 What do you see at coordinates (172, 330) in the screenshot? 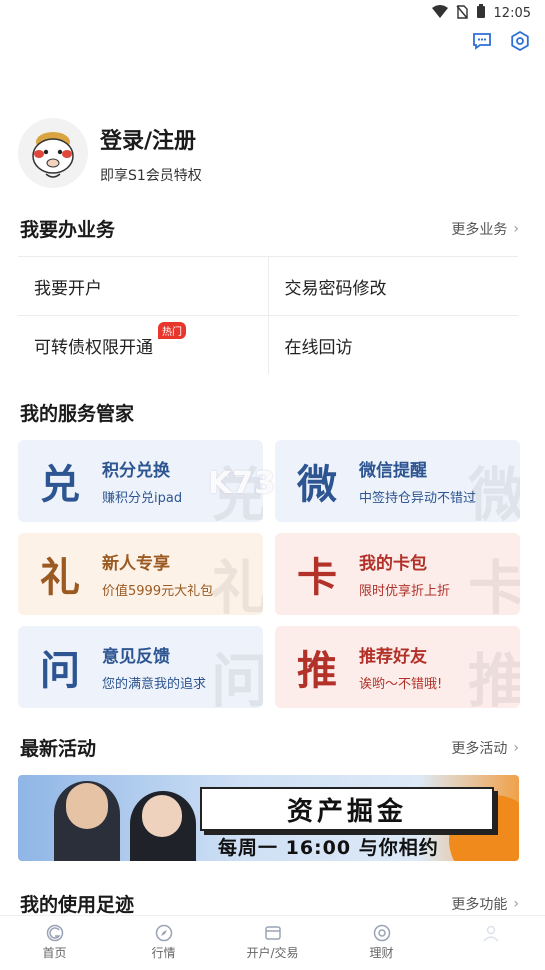
I see `hot-badge: 热门` at bounding box center [172, 330].